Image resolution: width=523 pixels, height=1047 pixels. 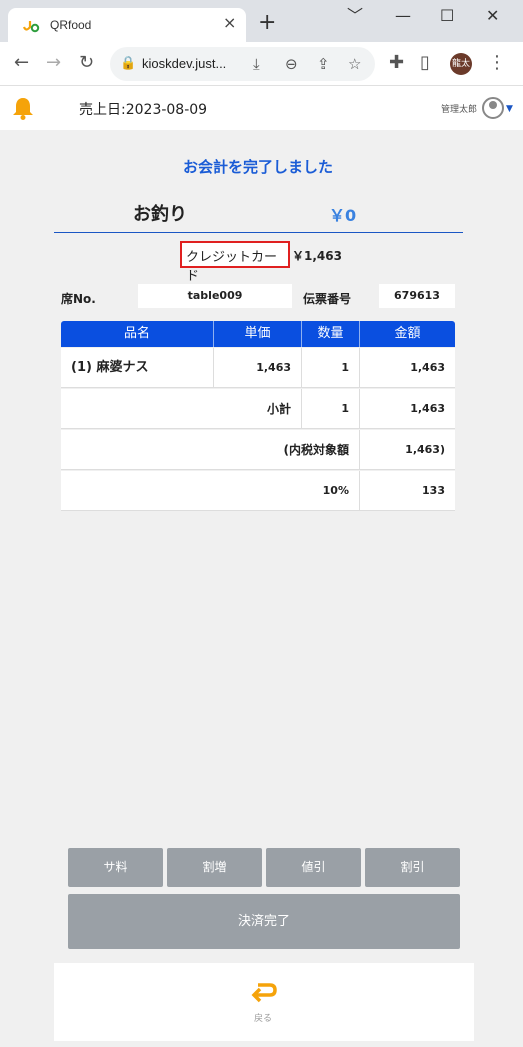 What do you see at coordinates (86, 63) in the screenshot?
I see `reload-icon: ↻` at bounding box center [86, 63].